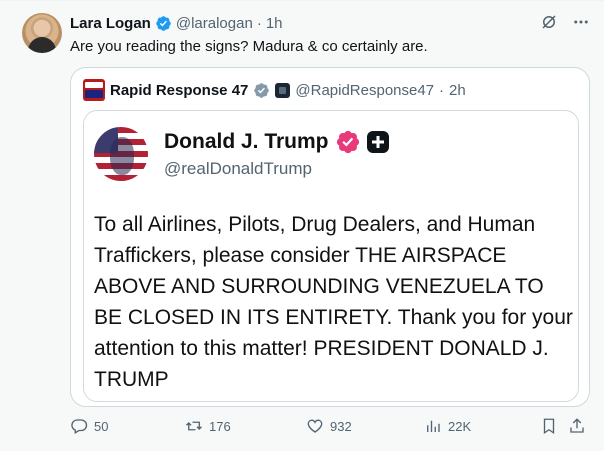  Describe the element at coordinates (364, 90) in the screenshot. I see `quote-author-handle: @RapidResponse47` at that location.